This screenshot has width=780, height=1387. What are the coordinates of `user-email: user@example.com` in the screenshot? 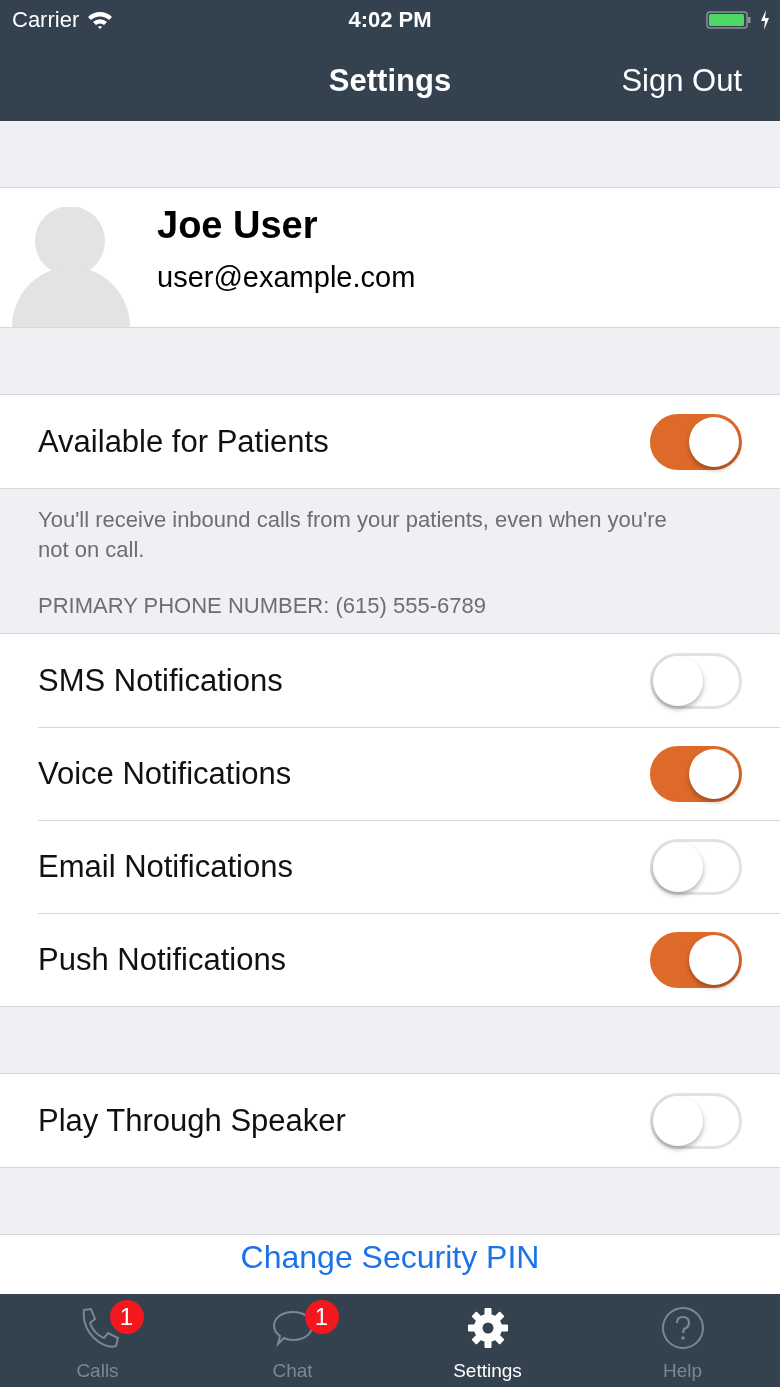 It's located at (286, 277).